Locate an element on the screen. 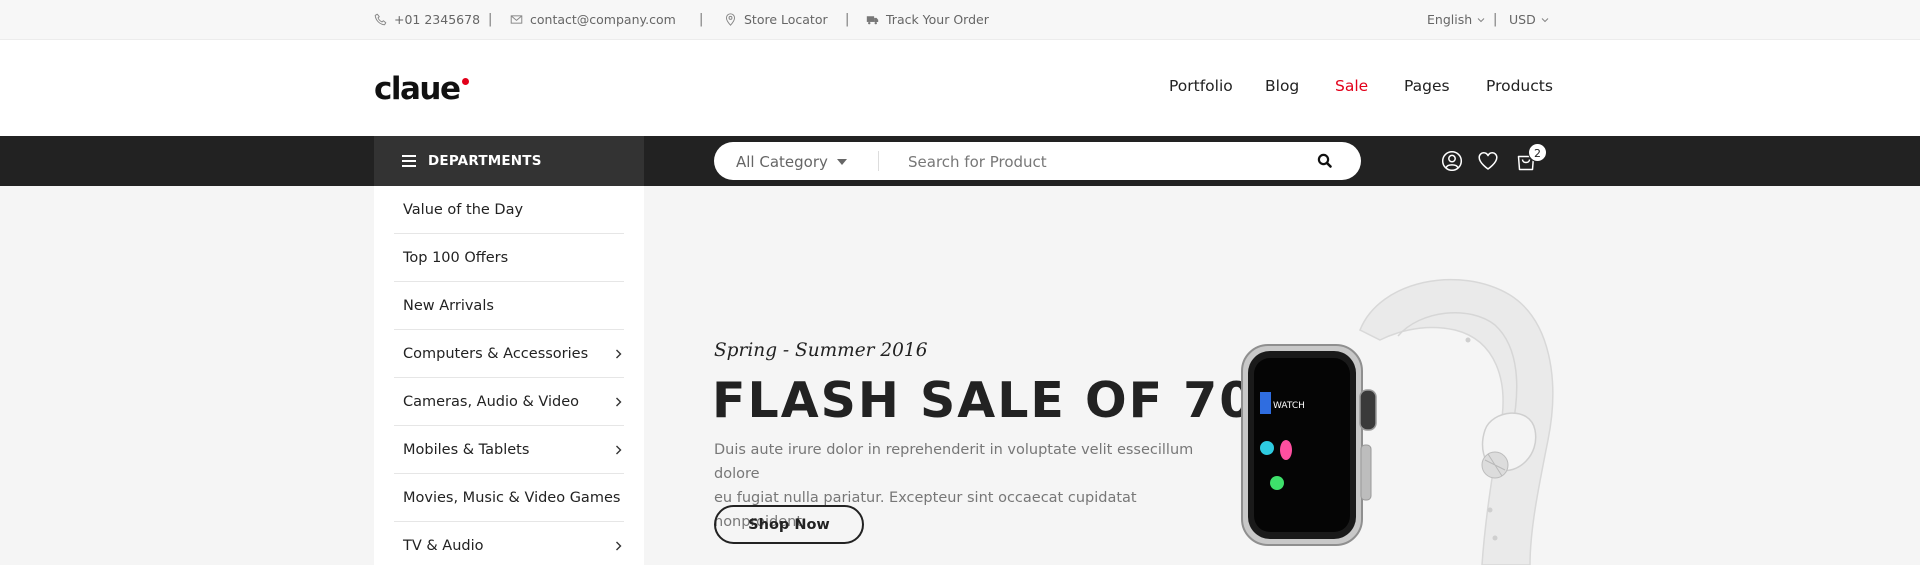  menu-item-computers-accessories: Computers & Accessories is located at coordinates (509, 354).